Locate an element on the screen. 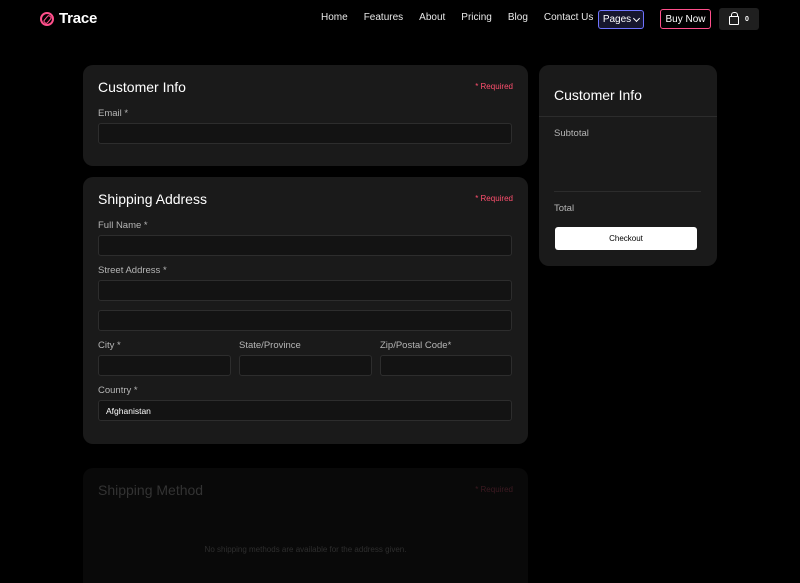  zip-label: Zip/Postal Code* is located at coordinates (416, 345).